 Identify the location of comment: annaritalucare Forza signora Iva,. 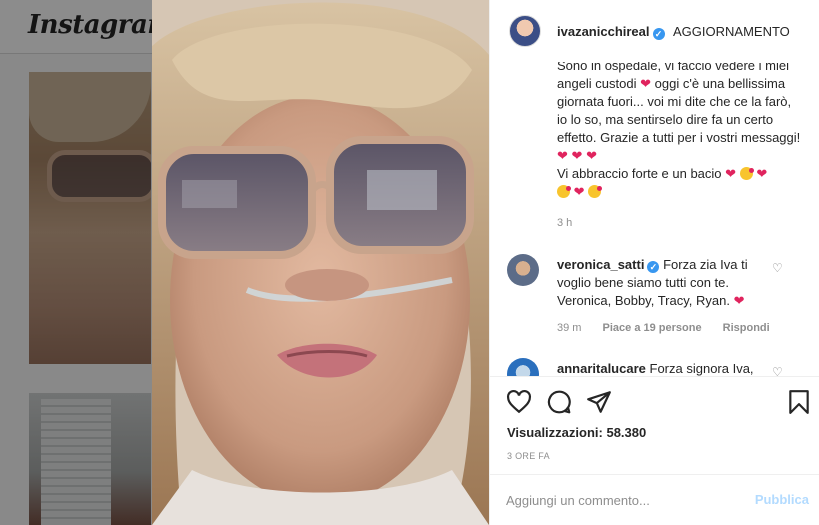
(664, 368).